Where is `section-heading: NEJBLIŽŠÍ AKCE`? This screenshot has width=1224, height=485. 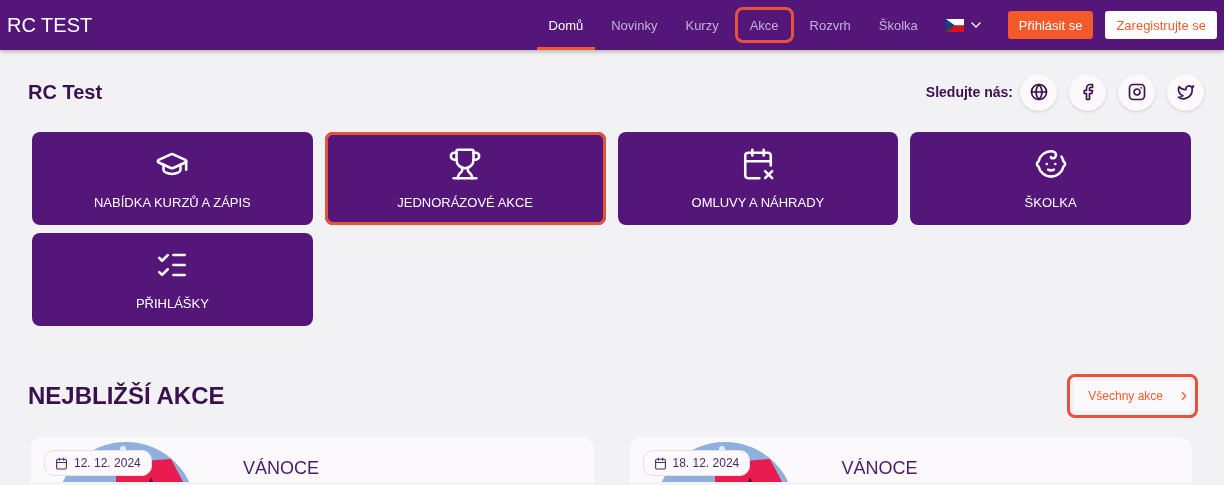 section-heading: NEJBLIŽŠÍ AKCE is located at coordinates (126, 396).